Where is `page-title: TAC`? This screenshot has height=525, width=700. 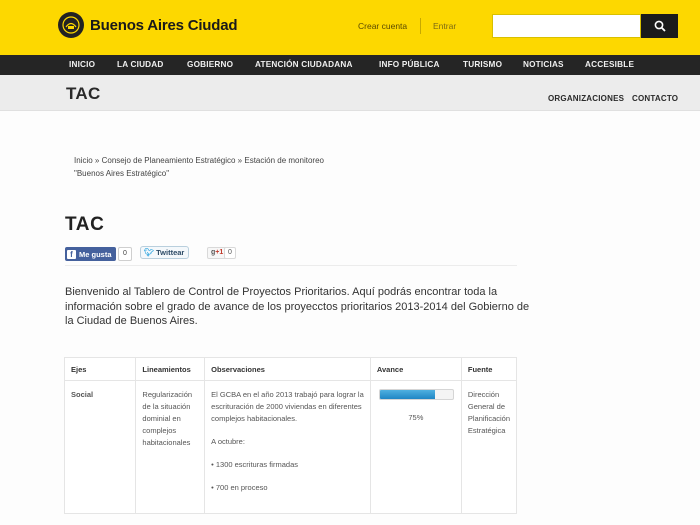
page-title: TAC is located at coordinates (85, 224).